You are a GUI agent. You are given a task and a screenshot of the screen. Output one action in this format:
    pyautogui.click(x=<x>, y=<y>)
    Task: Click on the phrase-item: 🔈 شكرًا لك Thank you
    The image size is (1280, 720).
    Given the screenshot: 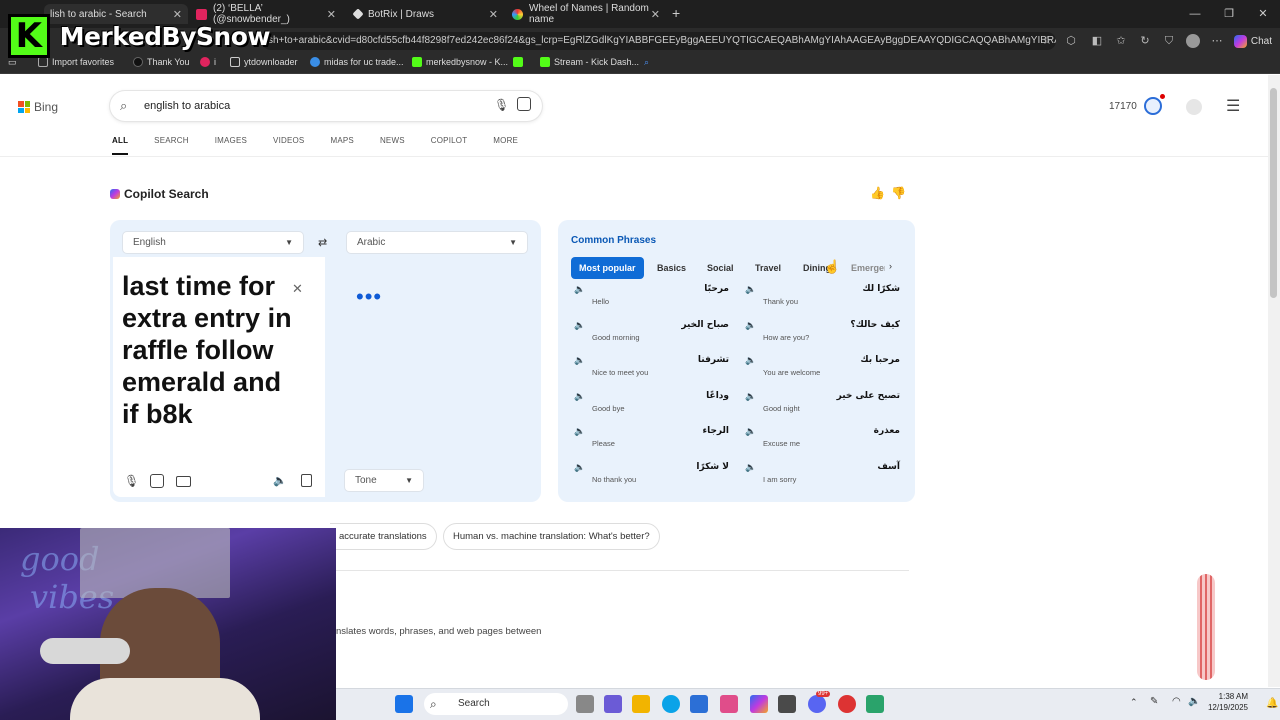 What is the action you would take?
    pyautogui.click(x=822, y=299)
    